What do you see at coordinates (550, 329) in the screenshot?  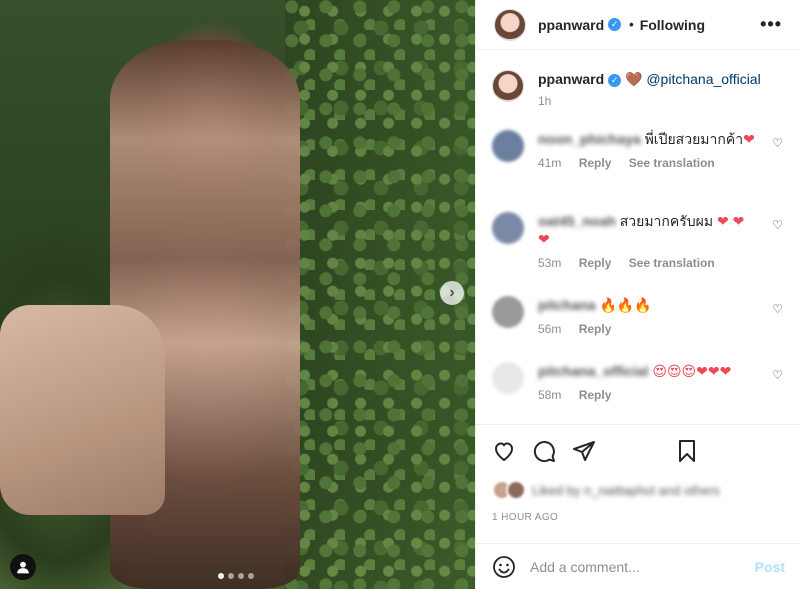 I see `comment-time: 56m` at bounding box center [550, 329].